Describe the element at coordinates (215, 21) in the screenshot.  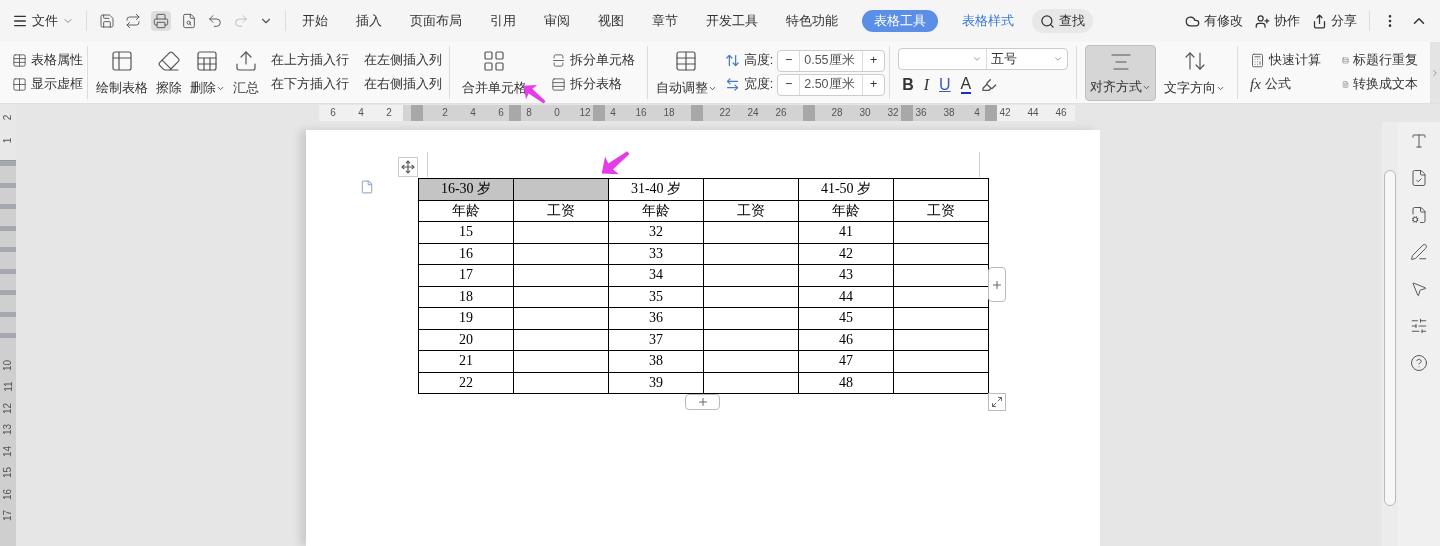
I see `undo-icon` at that location.